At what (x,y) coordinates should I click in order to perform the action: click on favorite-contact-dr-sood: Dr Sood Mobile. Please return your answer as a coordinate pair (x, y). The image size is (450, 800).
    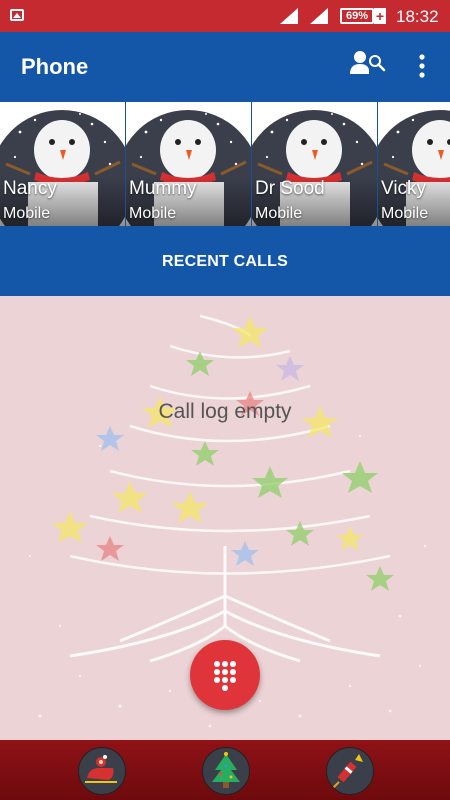
    Looking at the image, I should click on (314, 164).